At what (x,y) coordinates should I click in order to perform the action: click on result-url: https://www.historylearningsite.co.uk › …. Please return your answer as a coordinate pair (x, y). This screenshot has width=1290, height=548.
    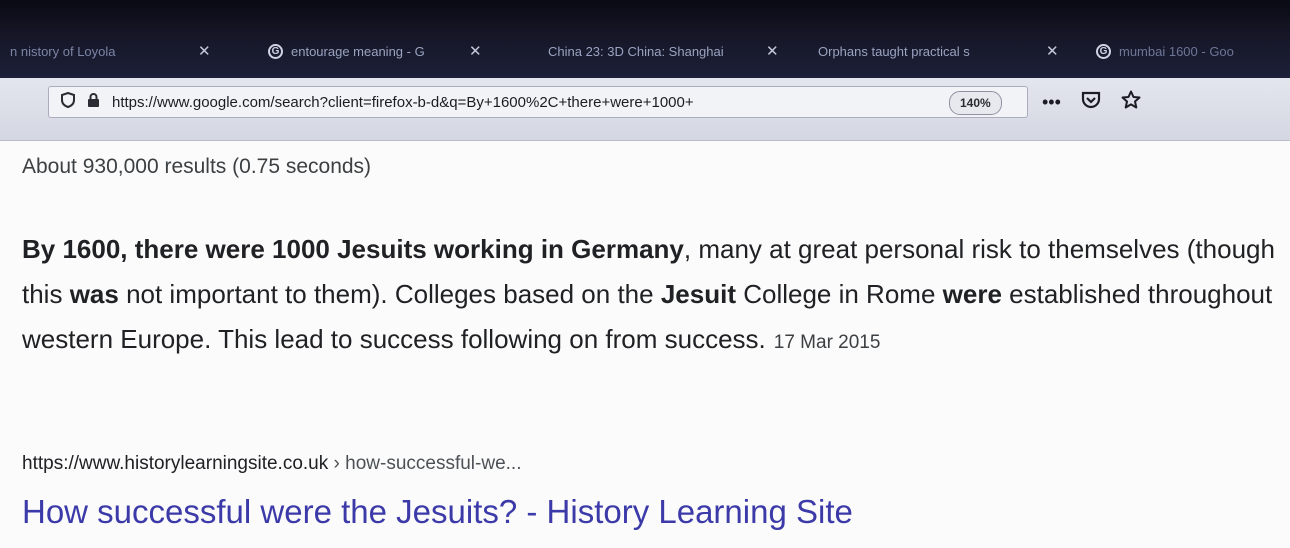
    Looking at the image, I should click on (271, 464).